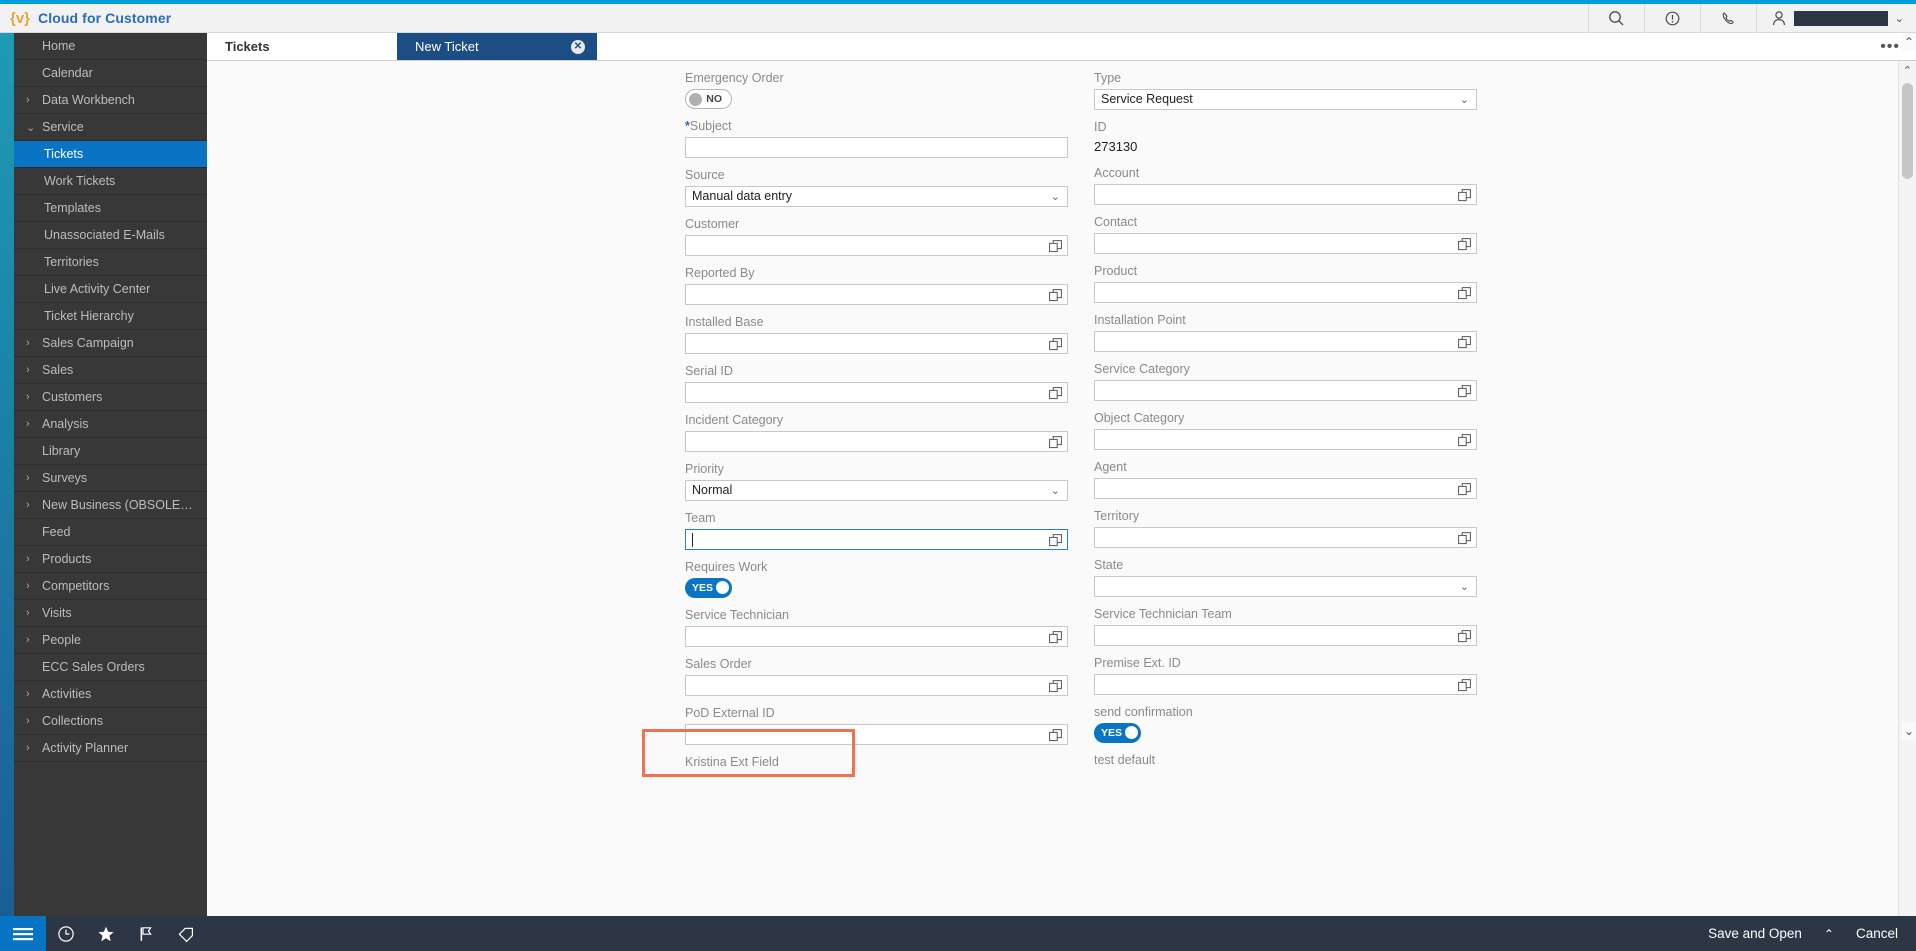 This screenshot has height=951, width=1916. I want to click on sidebar-item-sales-campaign: › Sales Campaign, so click(110, 343).